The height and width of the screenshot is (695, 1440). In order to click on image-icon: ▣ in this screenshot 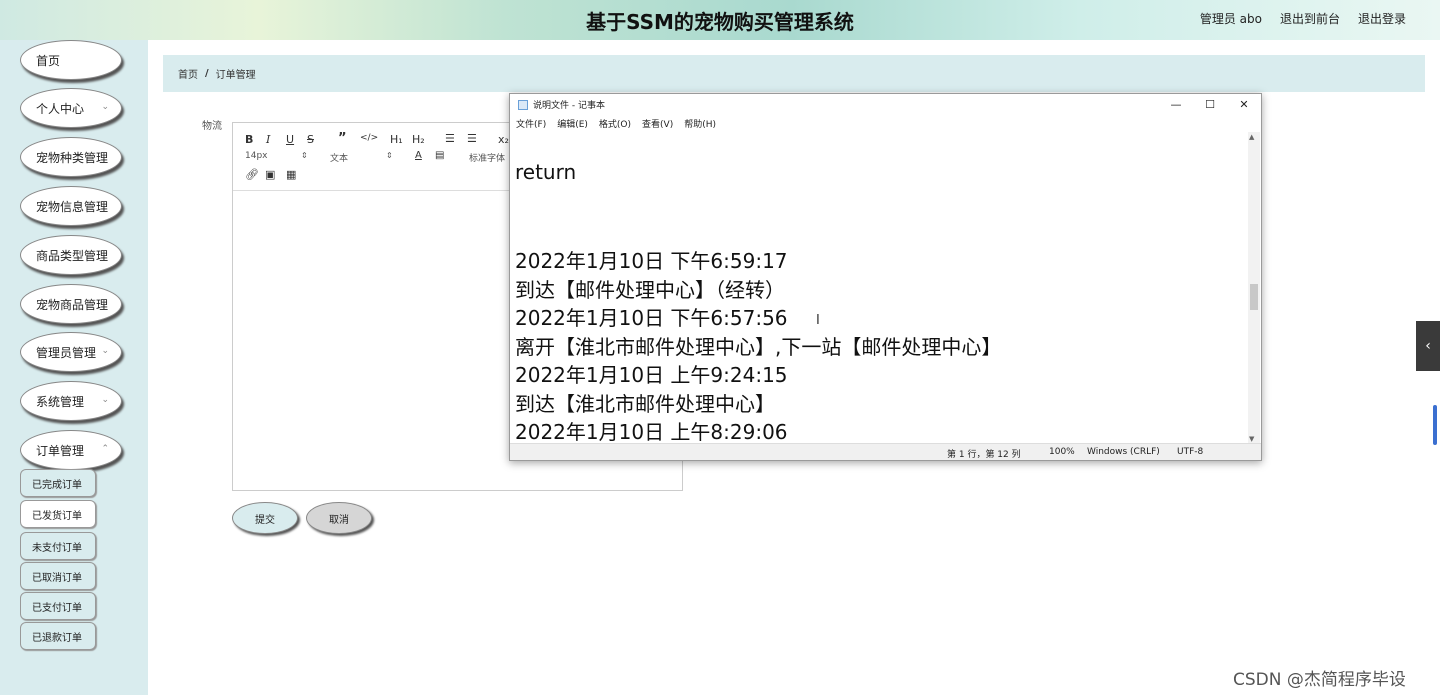, I will do `click(270, 174)`.